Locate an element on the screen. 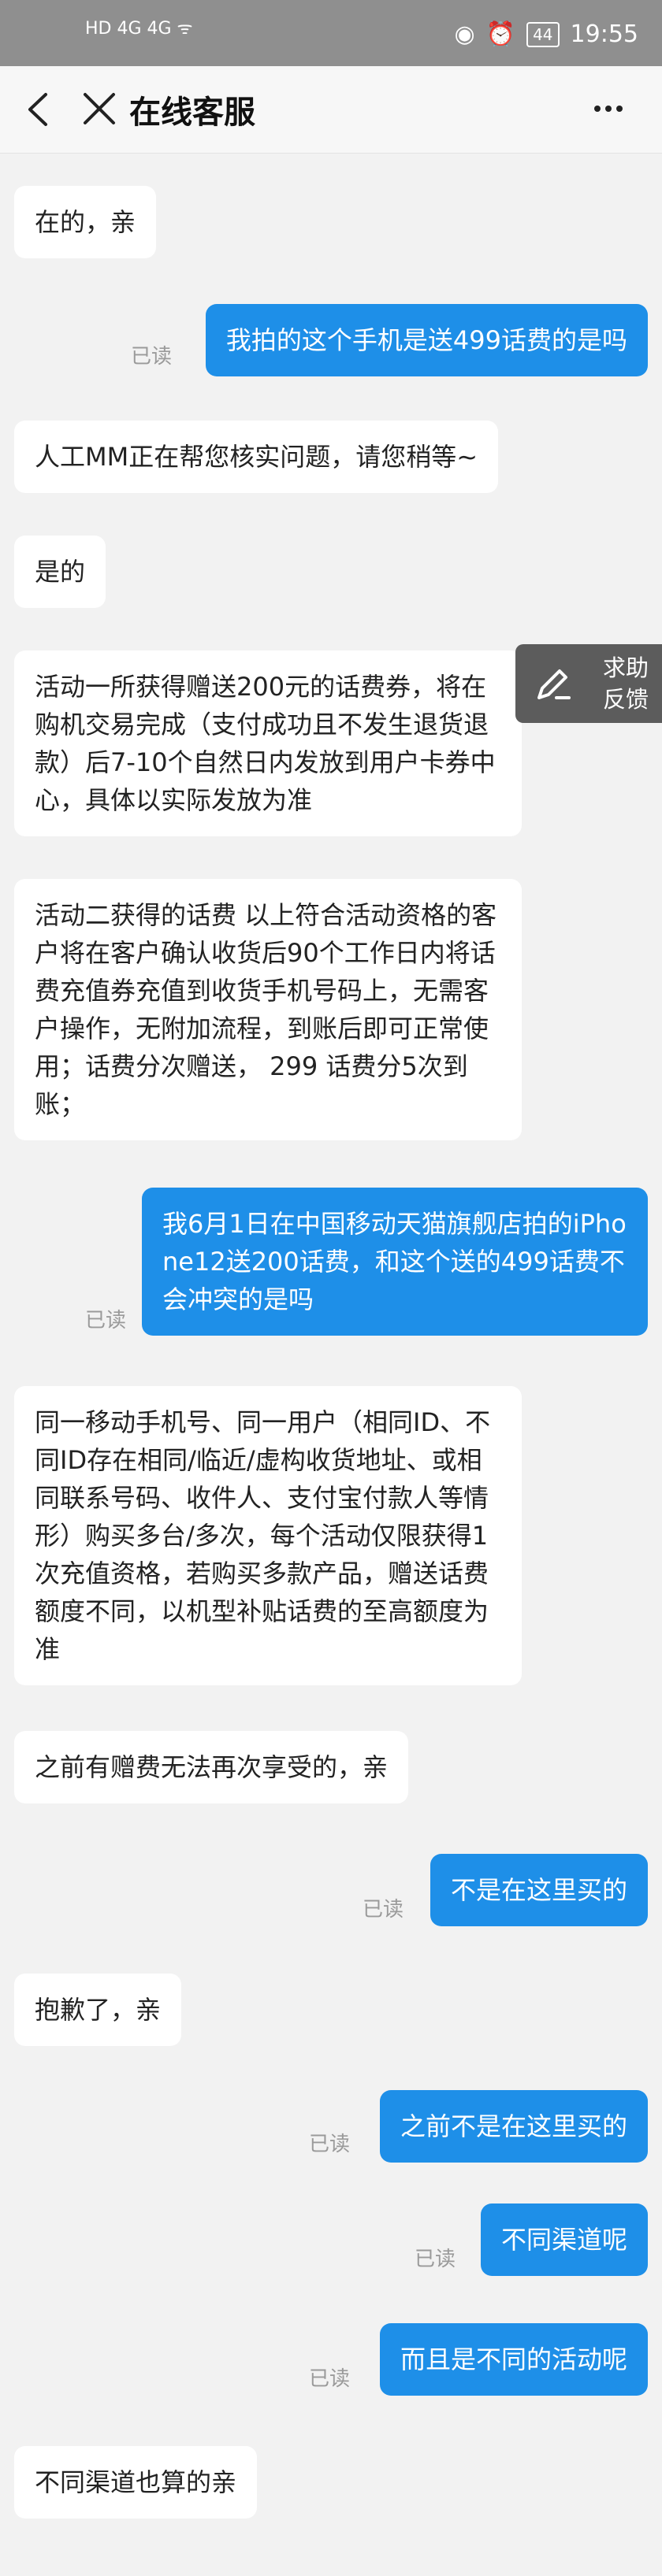 The height and width of the screenshot is (2576, 662). message-bubble-received: 之前有赠费无法再次享受的，亲 is located at coordinates (211, 1767).